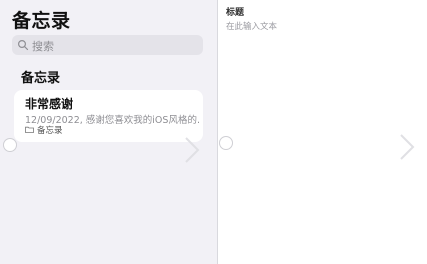  I want to click on editor-body-field: 在此输入文本, so click(251, 26).